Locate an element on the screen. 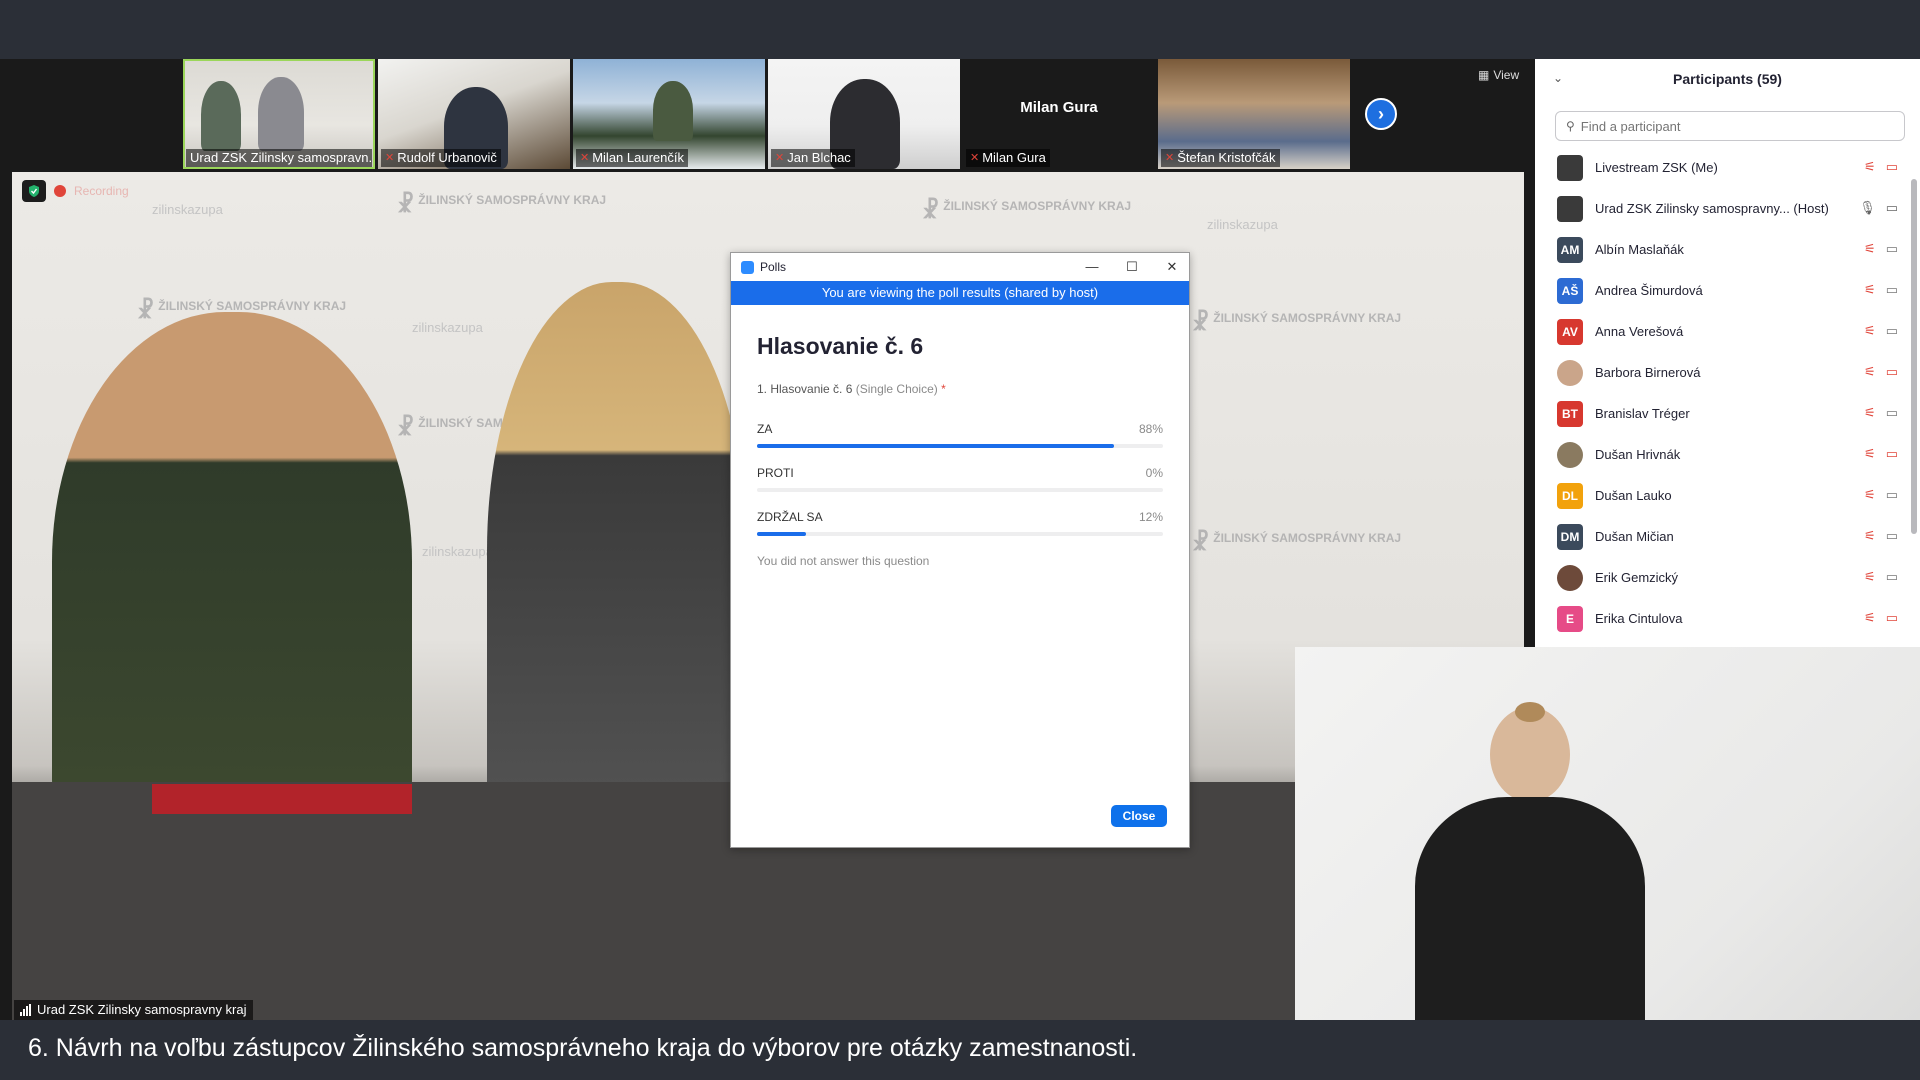 Image resolution: width=1920 pixels, height=1080 pixels. participant-name: Albín Maslaňák is located at coordinates (1639, 249).